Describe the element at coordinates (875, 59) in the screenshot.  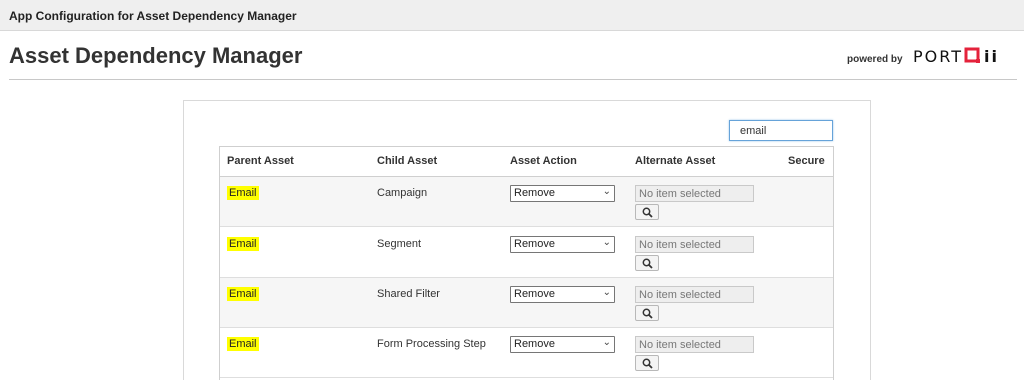
I see `powered-by-label: powered by` at that location.